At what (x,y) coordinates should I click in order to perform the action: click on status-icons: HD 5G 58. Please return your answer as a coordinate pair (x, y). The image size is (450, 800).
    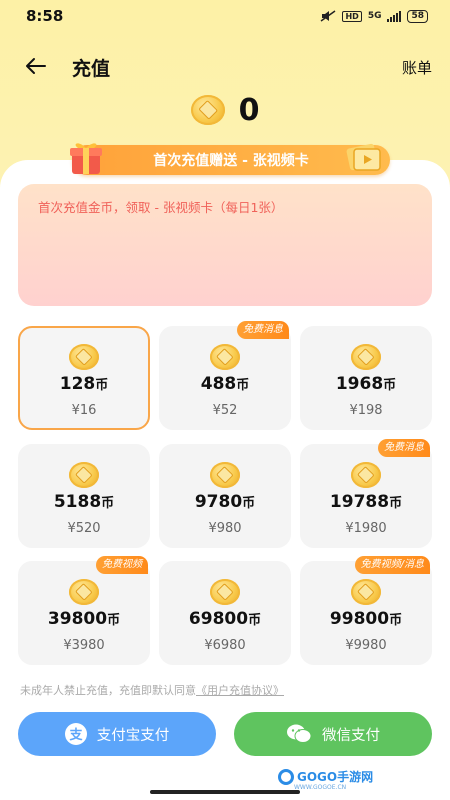
    Looking at the image, I should click on (374, 16).